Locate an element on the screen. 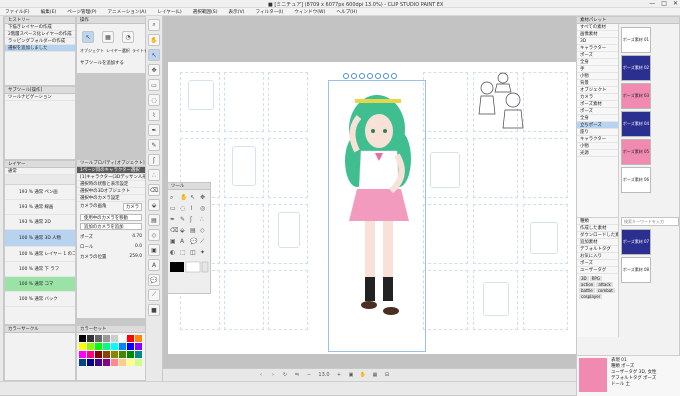 The width and height of the screenshot is (680, 396). tag-chip: attack is located at coordinates (604, 284).